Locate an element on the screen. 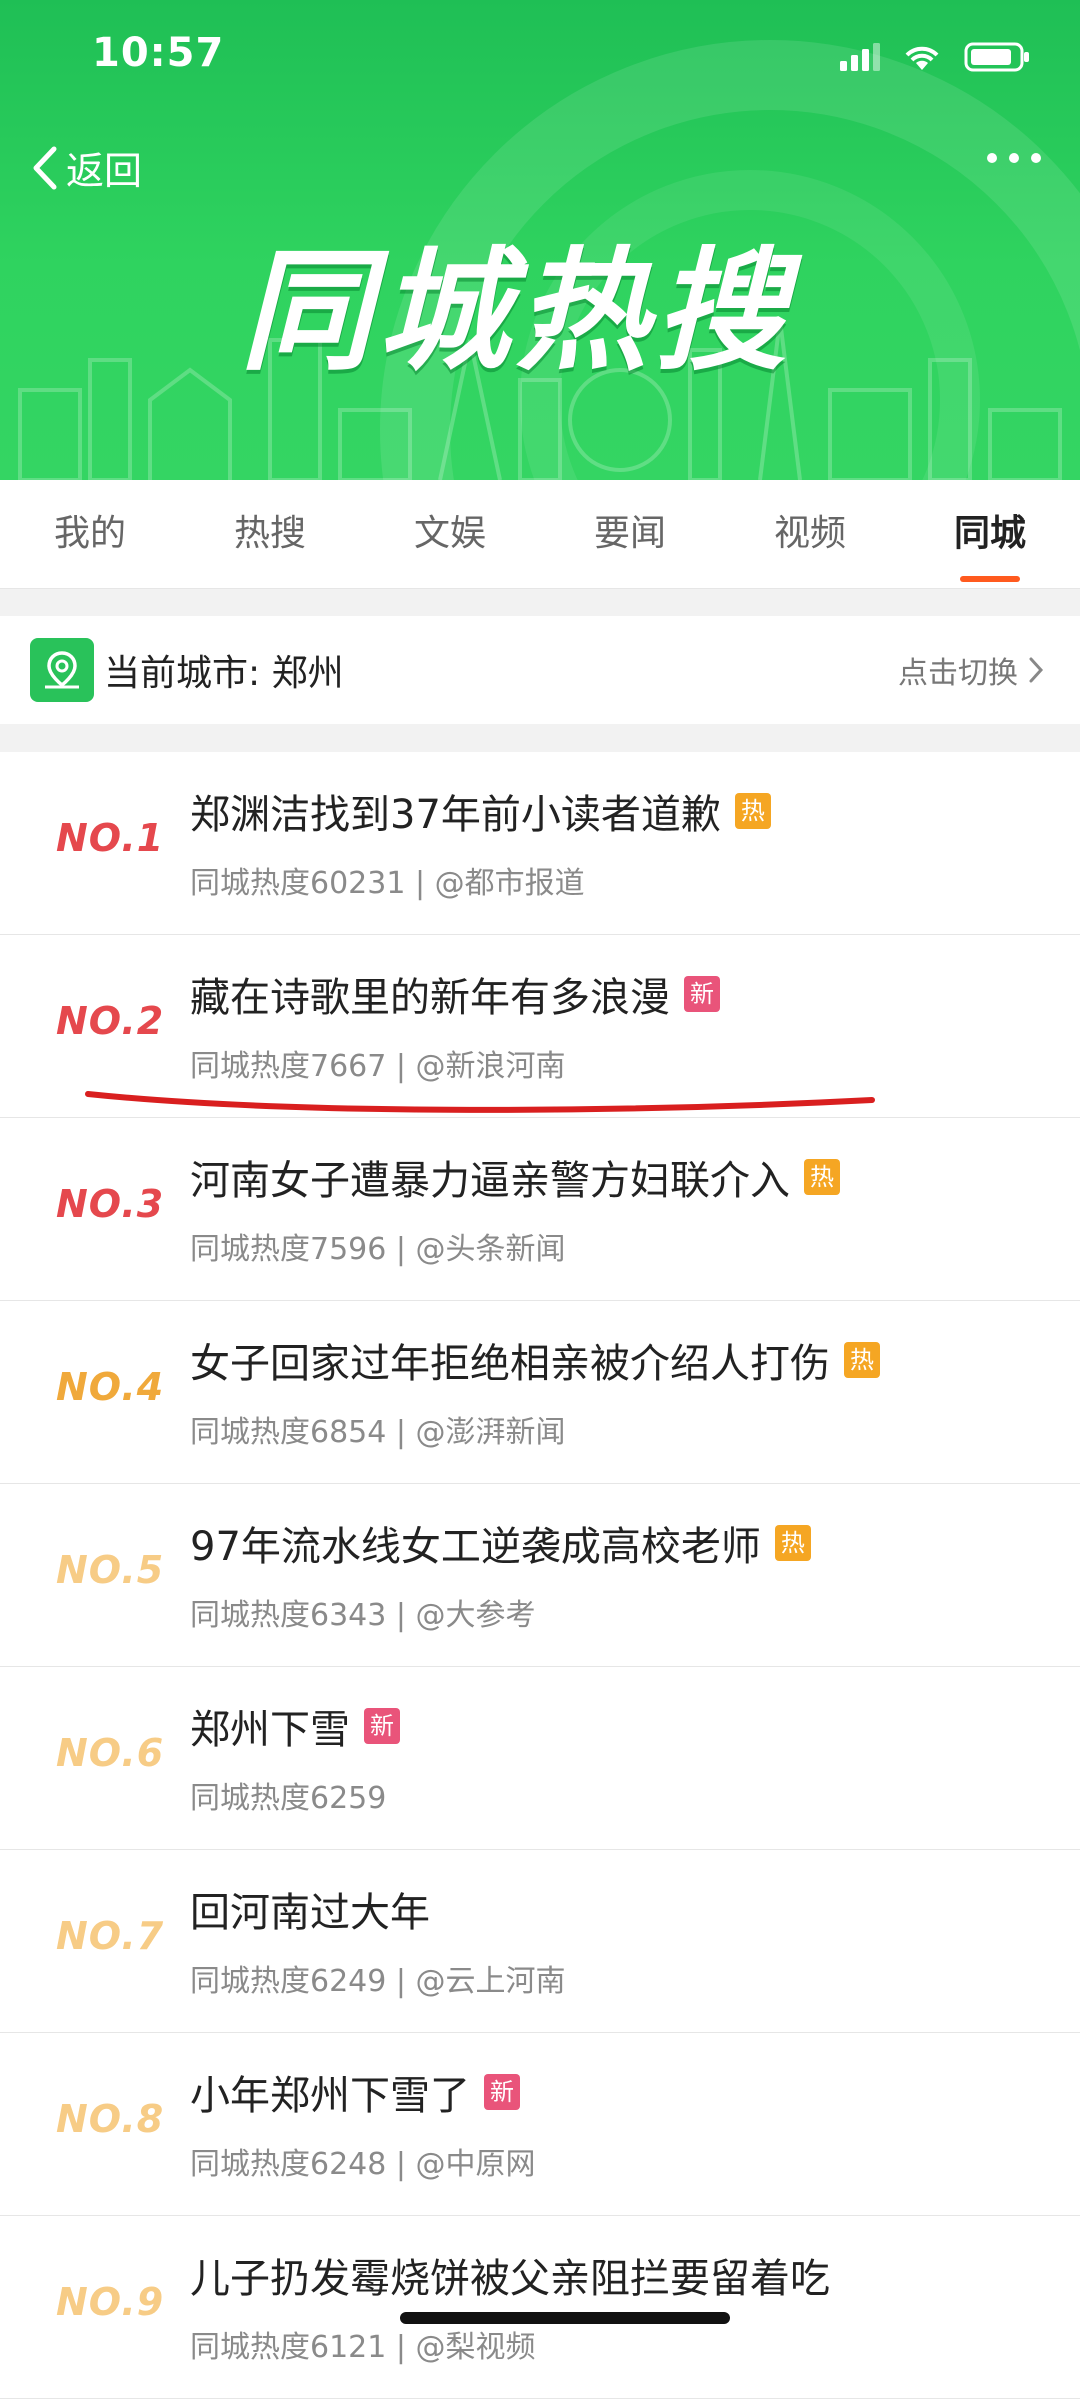 The width and height of the screenshot is (1080, 2399). switch-city-button: 点击切换 is located at coordinates (971, 670).